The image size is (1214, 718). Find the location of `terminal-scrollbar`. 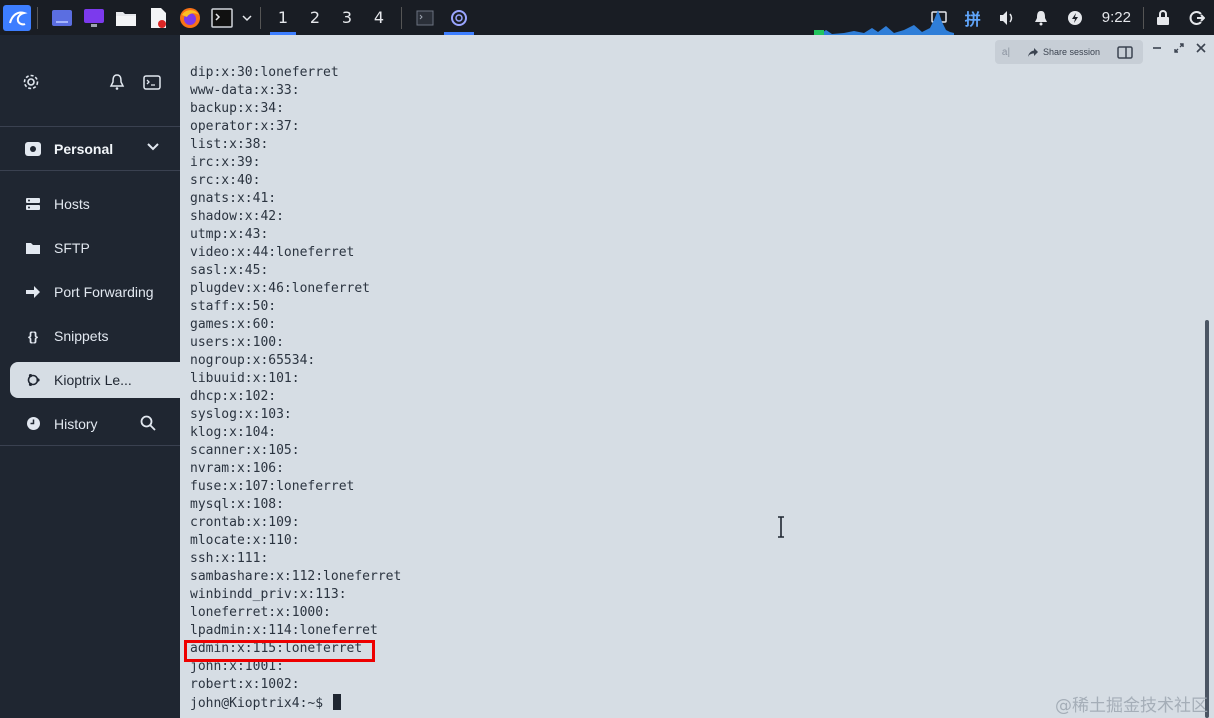

terminal-scrollbar is located at coordinates (1207, 519).